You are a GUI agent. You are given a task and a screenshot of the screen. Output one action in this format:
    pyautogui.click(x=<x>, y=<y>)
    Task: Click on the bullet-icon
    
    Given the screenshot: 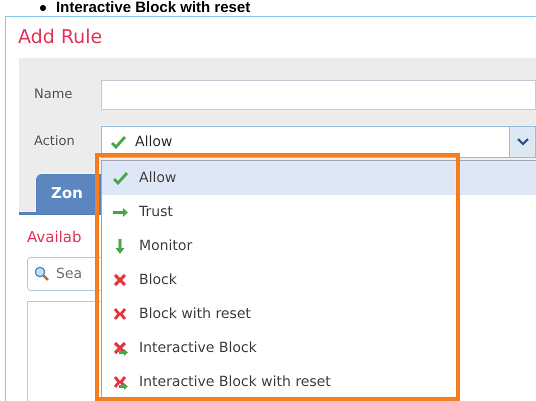 What is the action you would take?
    pyautogui.click(x=43, y=8)
    